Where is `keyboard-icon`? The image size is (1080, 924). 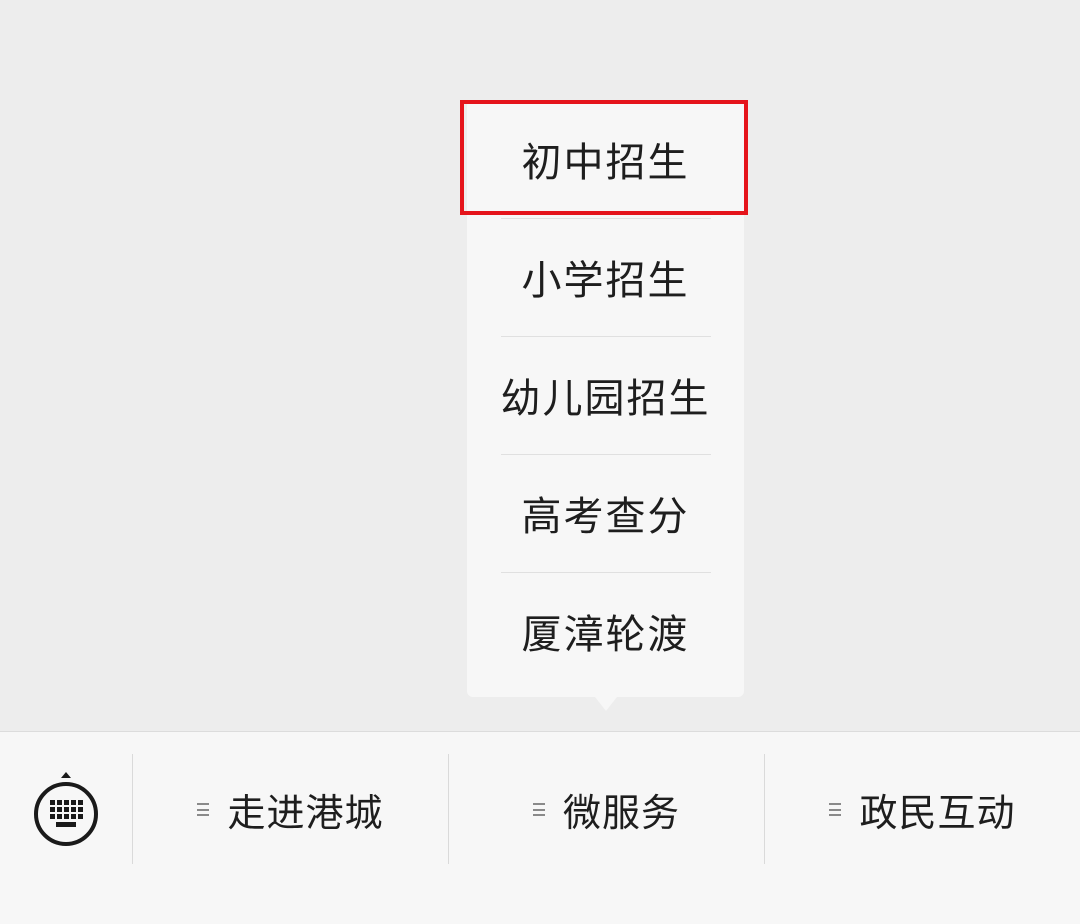 keyboard-icon is located at coordinates (66, 809).